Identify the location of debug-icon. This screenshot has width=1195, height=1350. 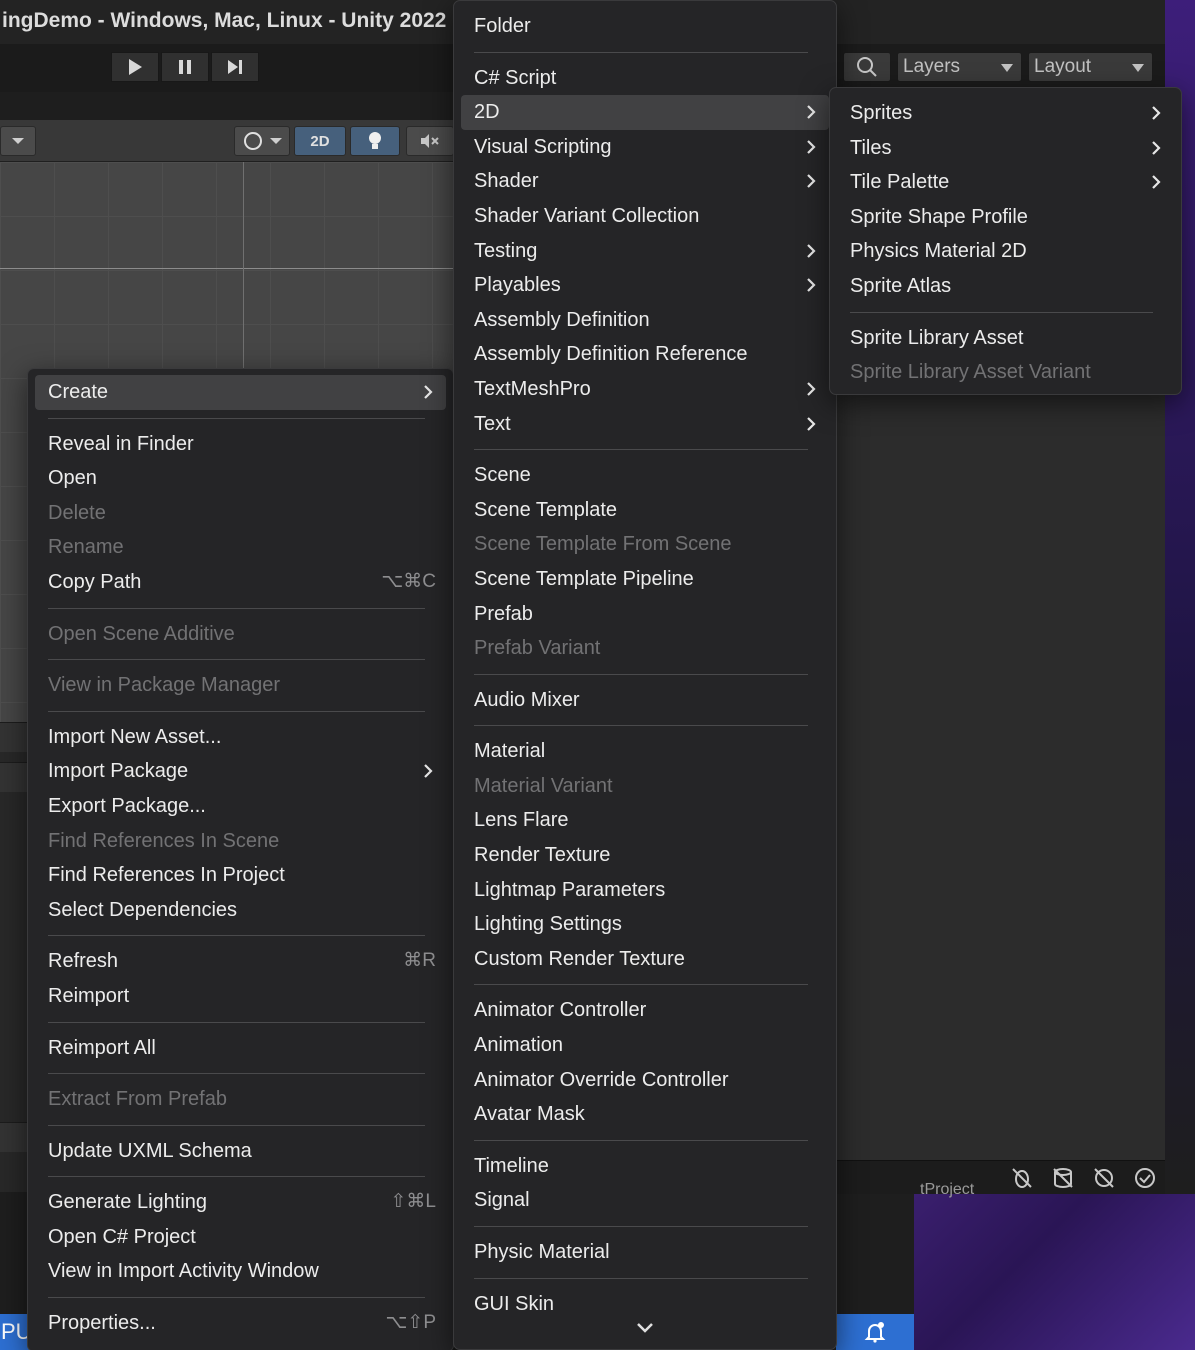
(1022, 1178).